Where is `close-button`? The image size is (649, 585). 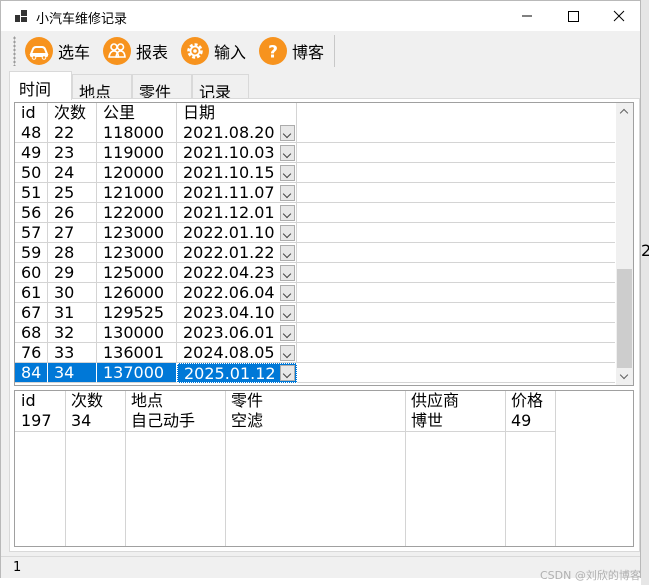 close-button is located at coordinates (619, 16).